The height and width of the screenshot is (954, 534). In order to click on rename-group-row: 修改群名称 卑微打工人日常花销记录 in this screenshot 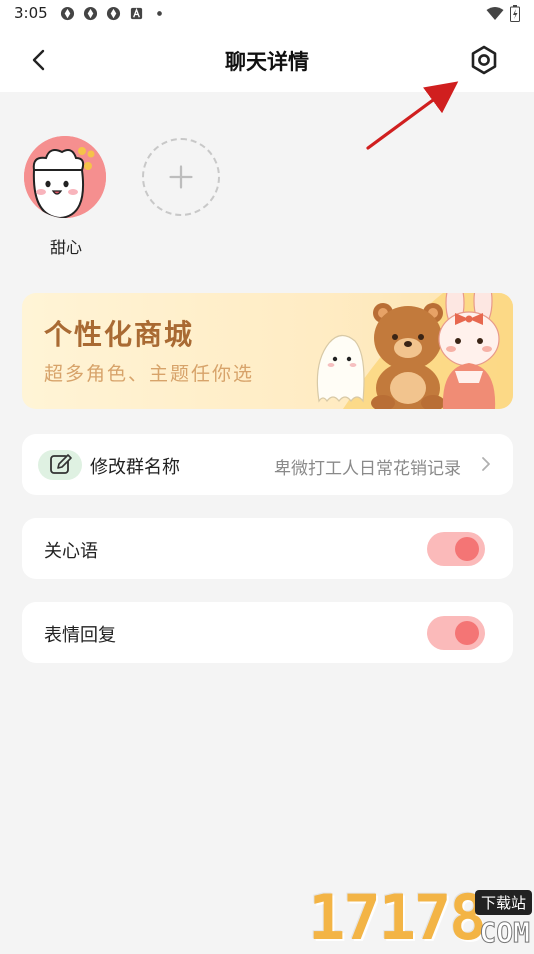, I will do `click(267, 464)`.